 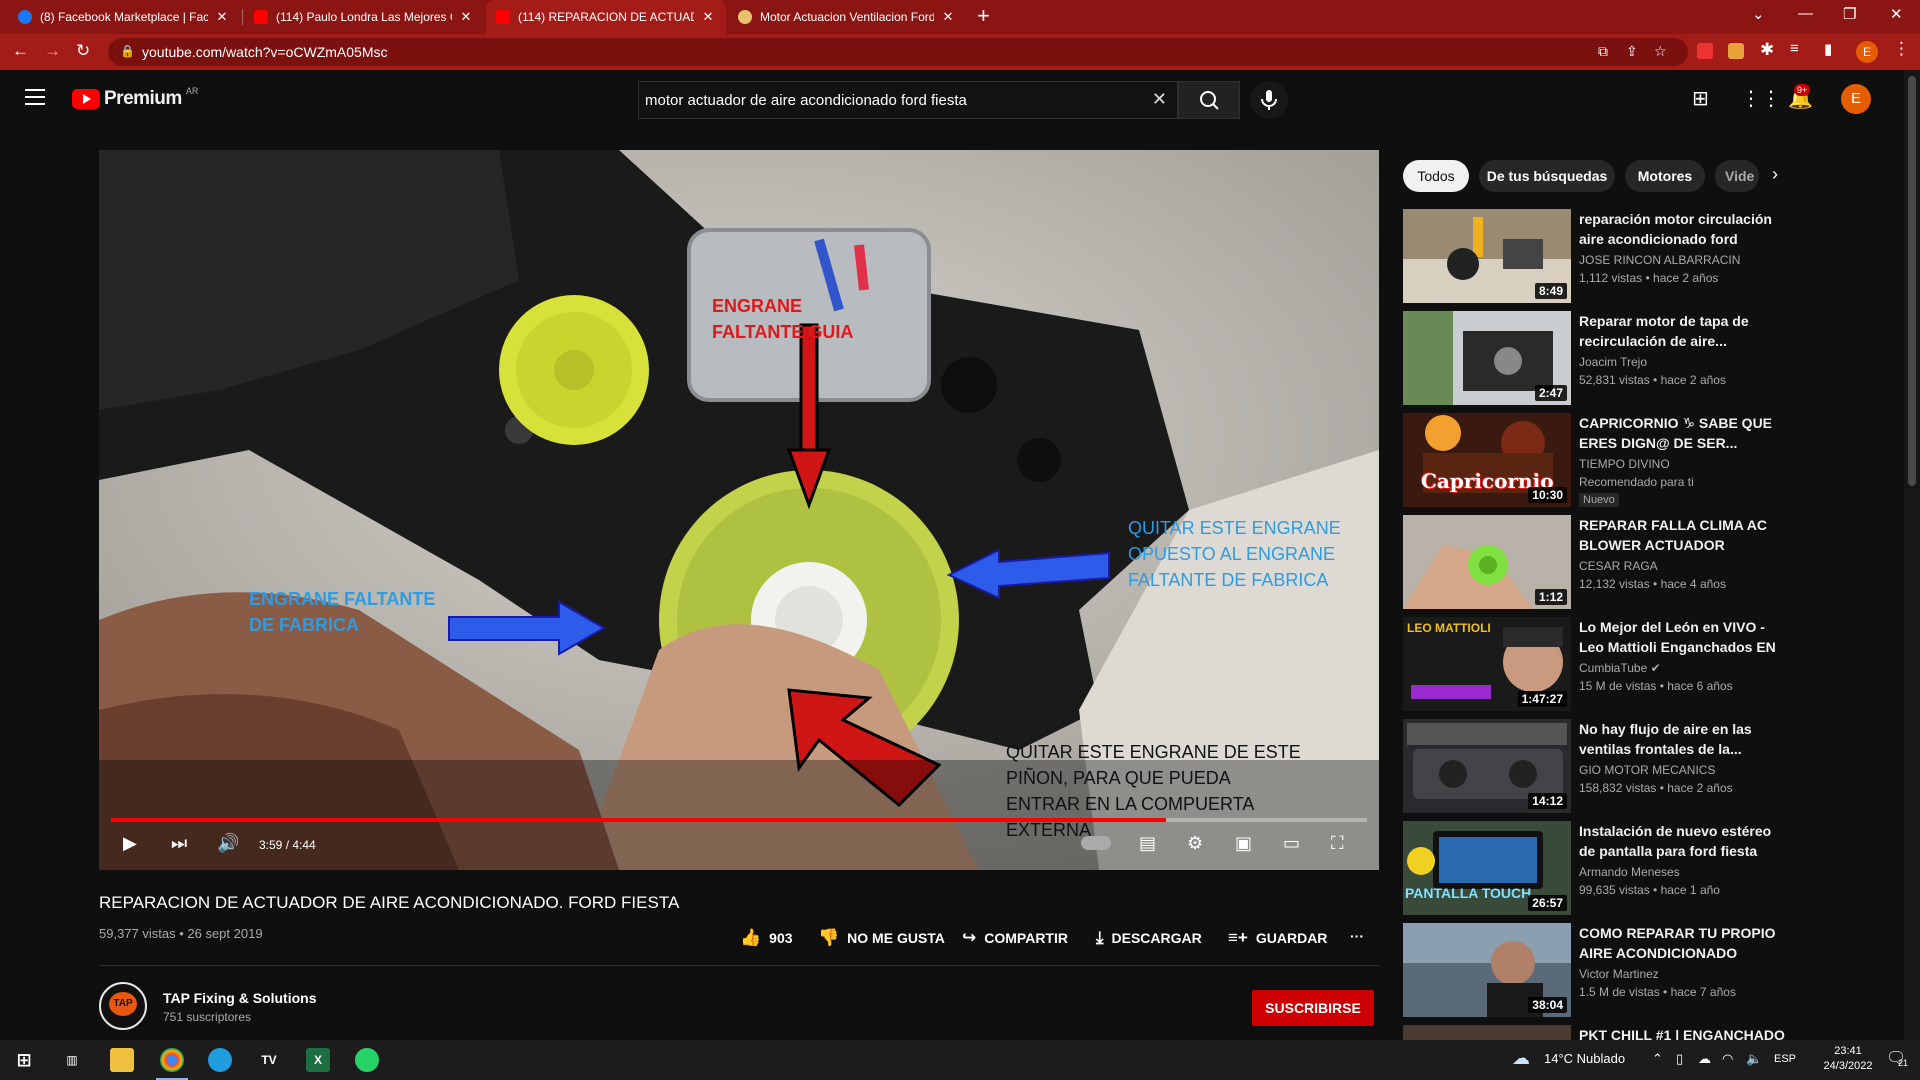 What do you see at coordinates (1629, 872) in the screenshot?
I see `recommendation-channel: Armando Meneses` at bounding box center [1629, 872].